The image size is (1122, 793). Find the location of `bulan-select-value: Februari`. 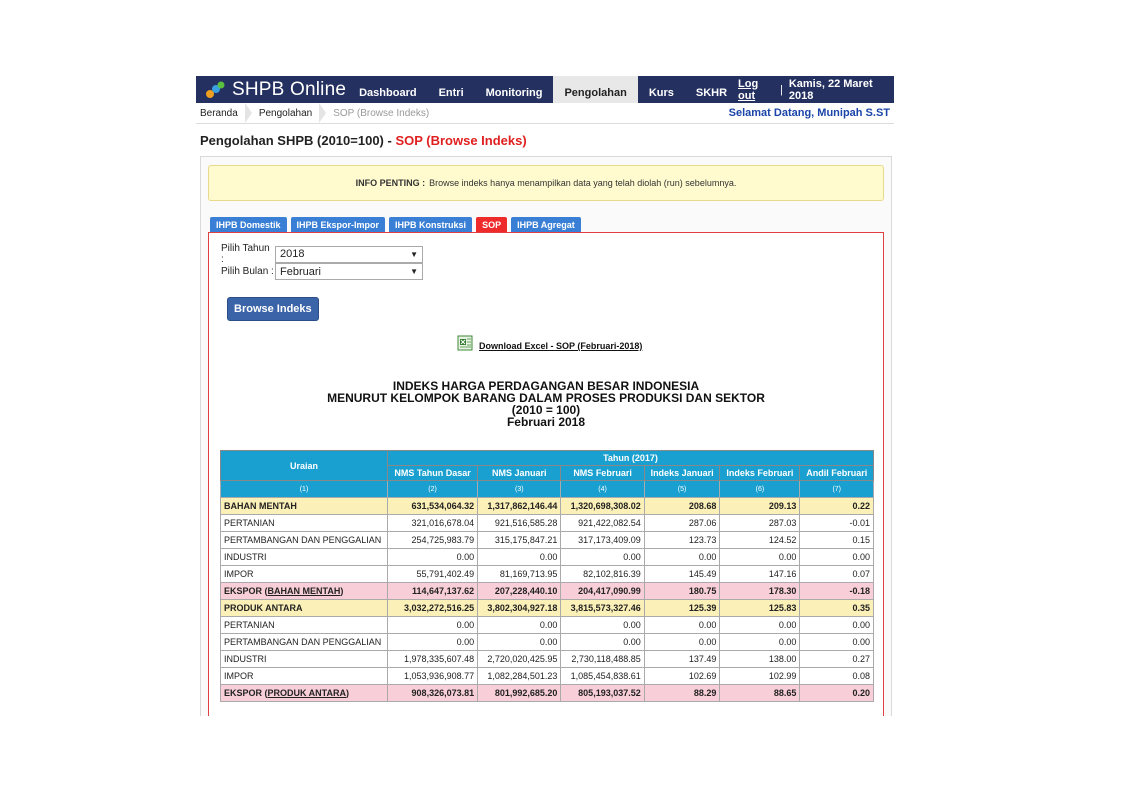

bulan-select-value: Februari is located at coordinates (300, 271).